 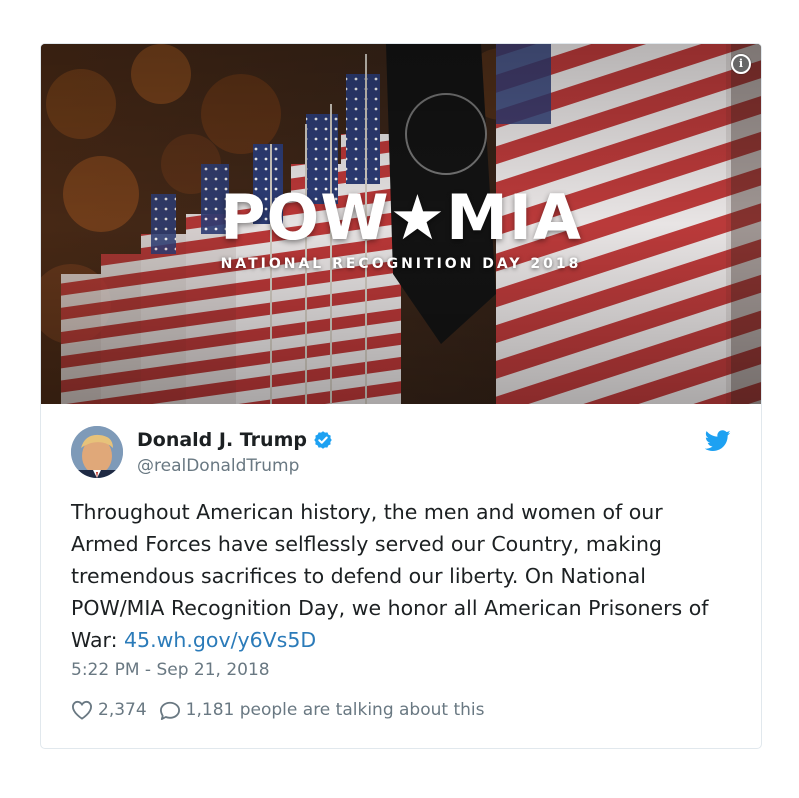 What do you see at coordinates (169, 710) in the screenshot?
I see `comment-bubble-icon` at bounding box center [169, 710].